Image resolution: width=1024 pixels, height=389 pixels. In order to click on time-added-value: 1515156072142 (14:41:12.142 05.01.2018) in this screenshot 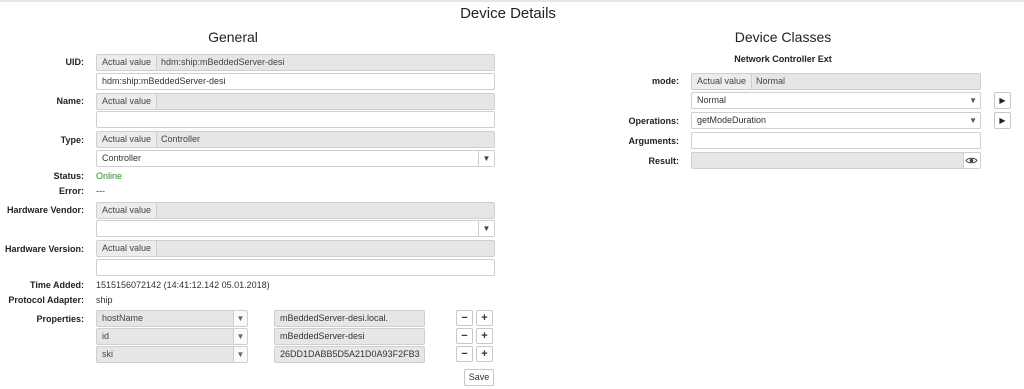, I will do `click(183, 285)`.